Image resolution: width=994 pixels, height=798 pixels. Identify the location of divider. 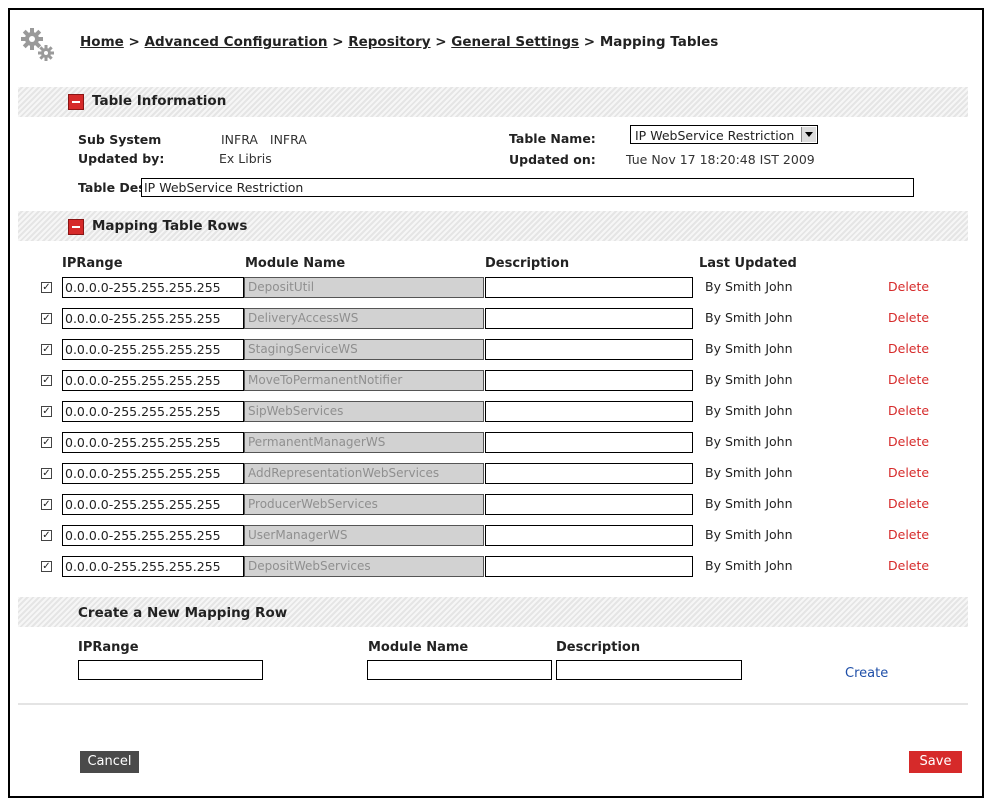
(493, 704).